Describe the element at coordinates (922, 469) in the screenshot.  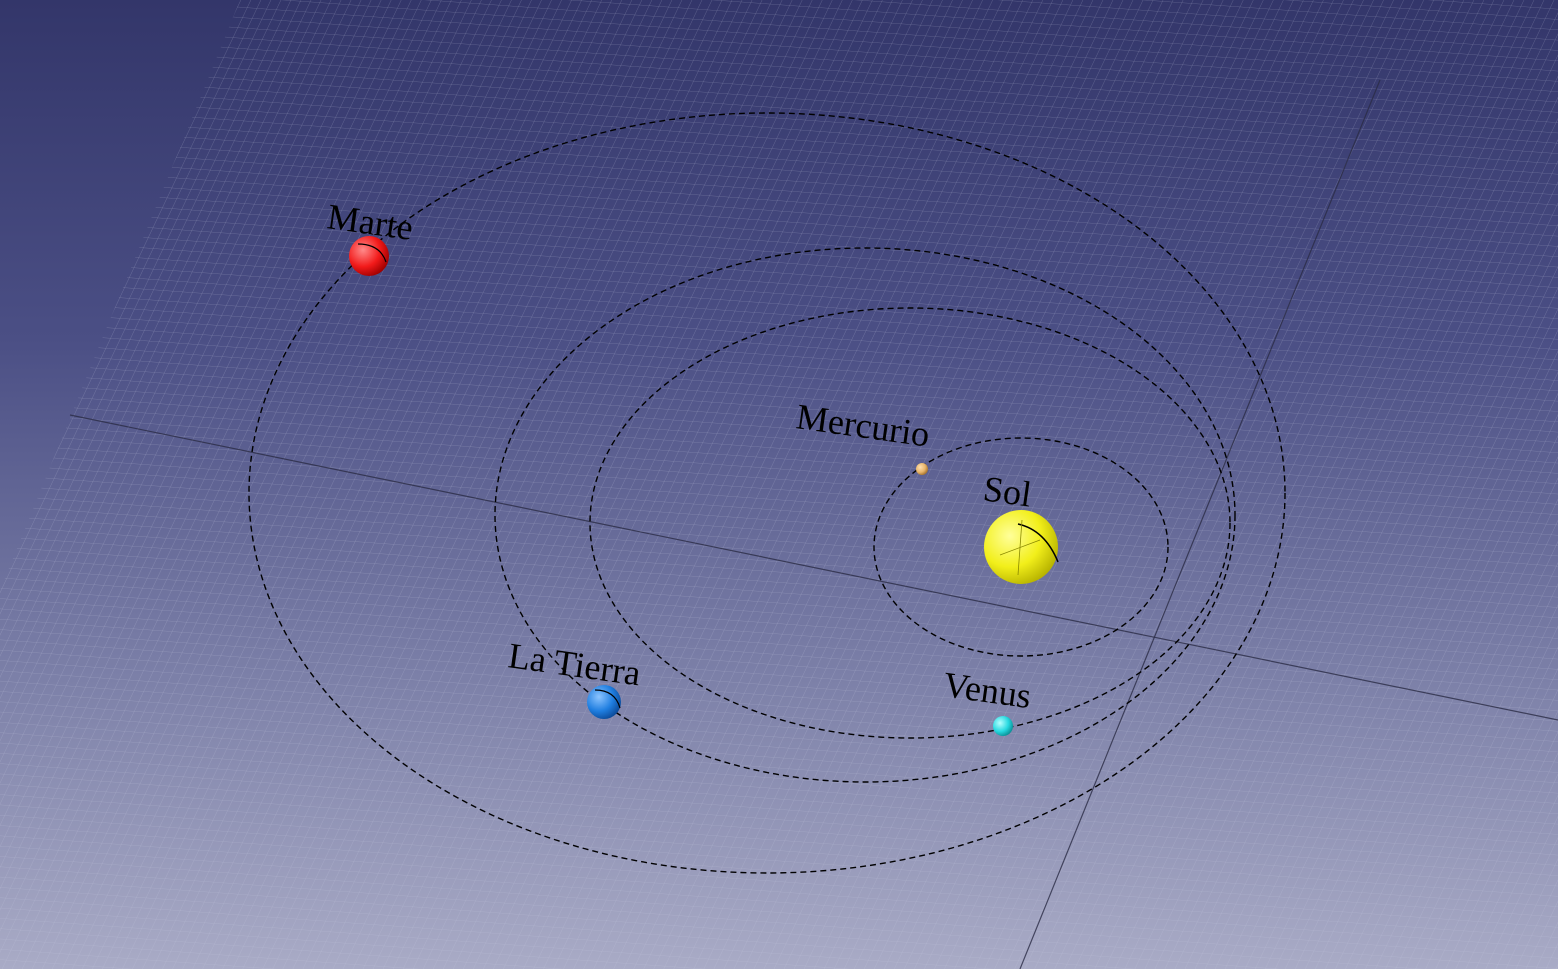
I see `mercury-sphere` at that location.